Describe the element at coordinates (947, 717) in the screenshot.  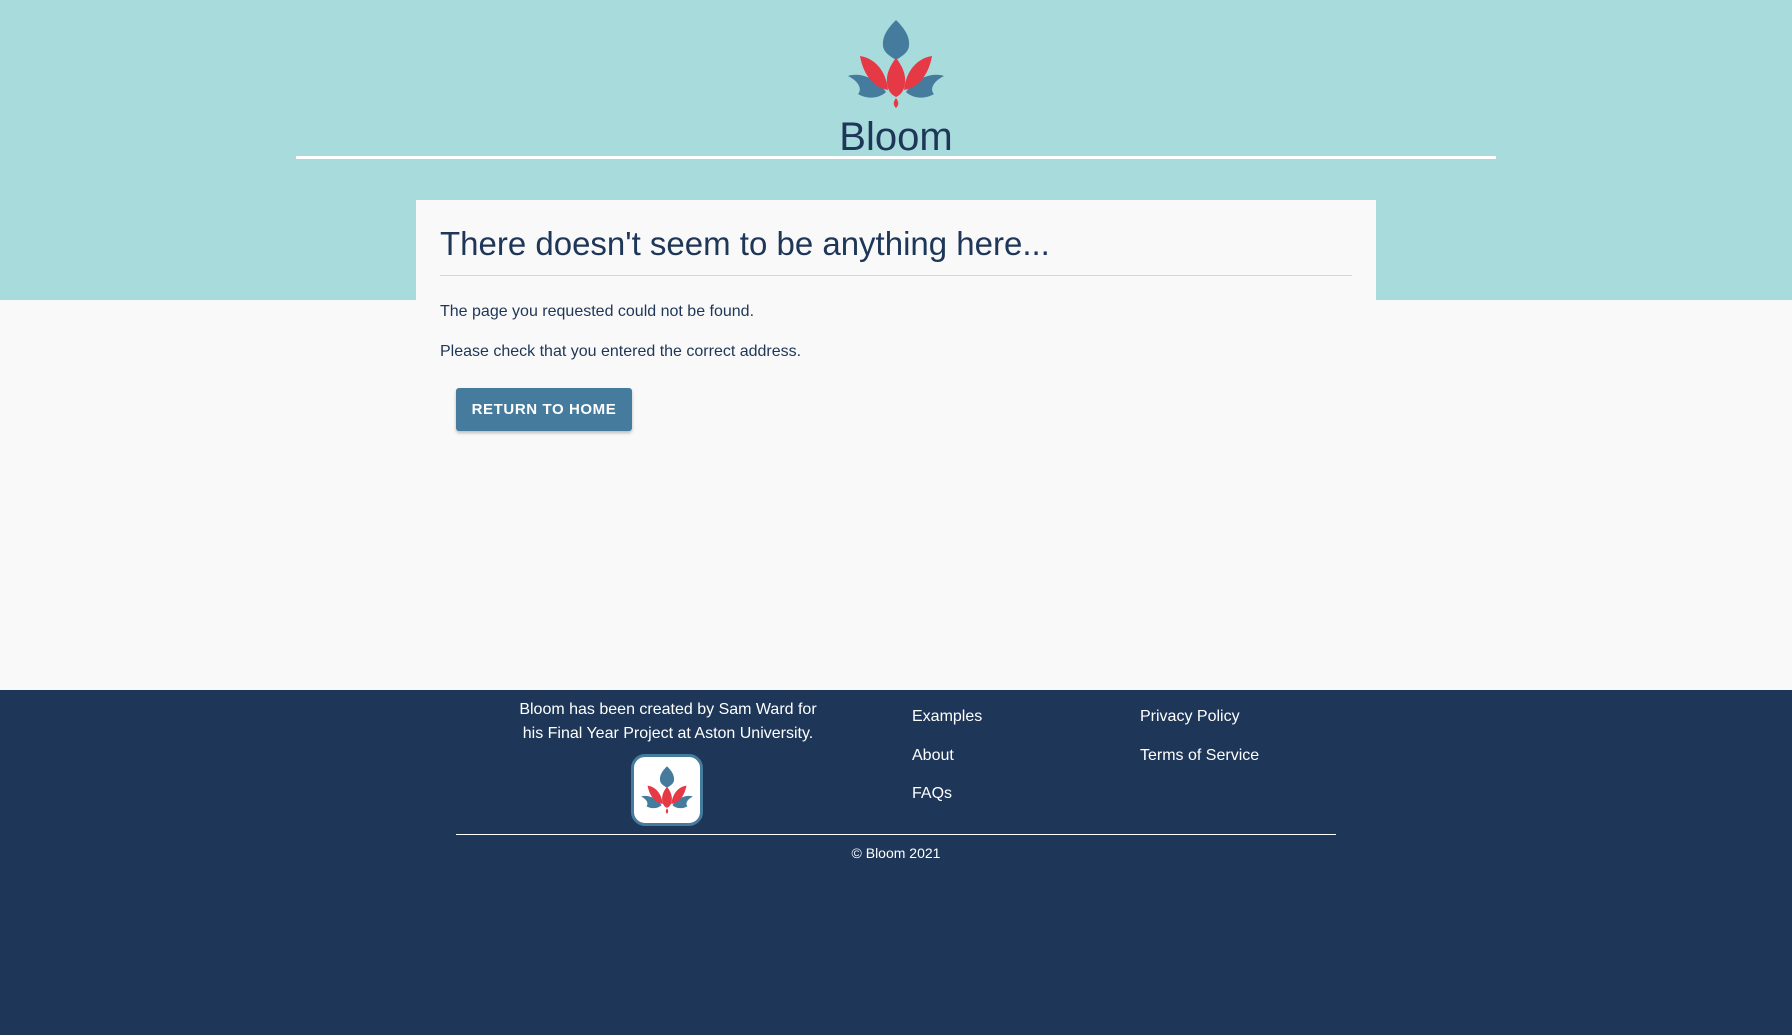
I see `footer-link-examples: Examples` at that location.